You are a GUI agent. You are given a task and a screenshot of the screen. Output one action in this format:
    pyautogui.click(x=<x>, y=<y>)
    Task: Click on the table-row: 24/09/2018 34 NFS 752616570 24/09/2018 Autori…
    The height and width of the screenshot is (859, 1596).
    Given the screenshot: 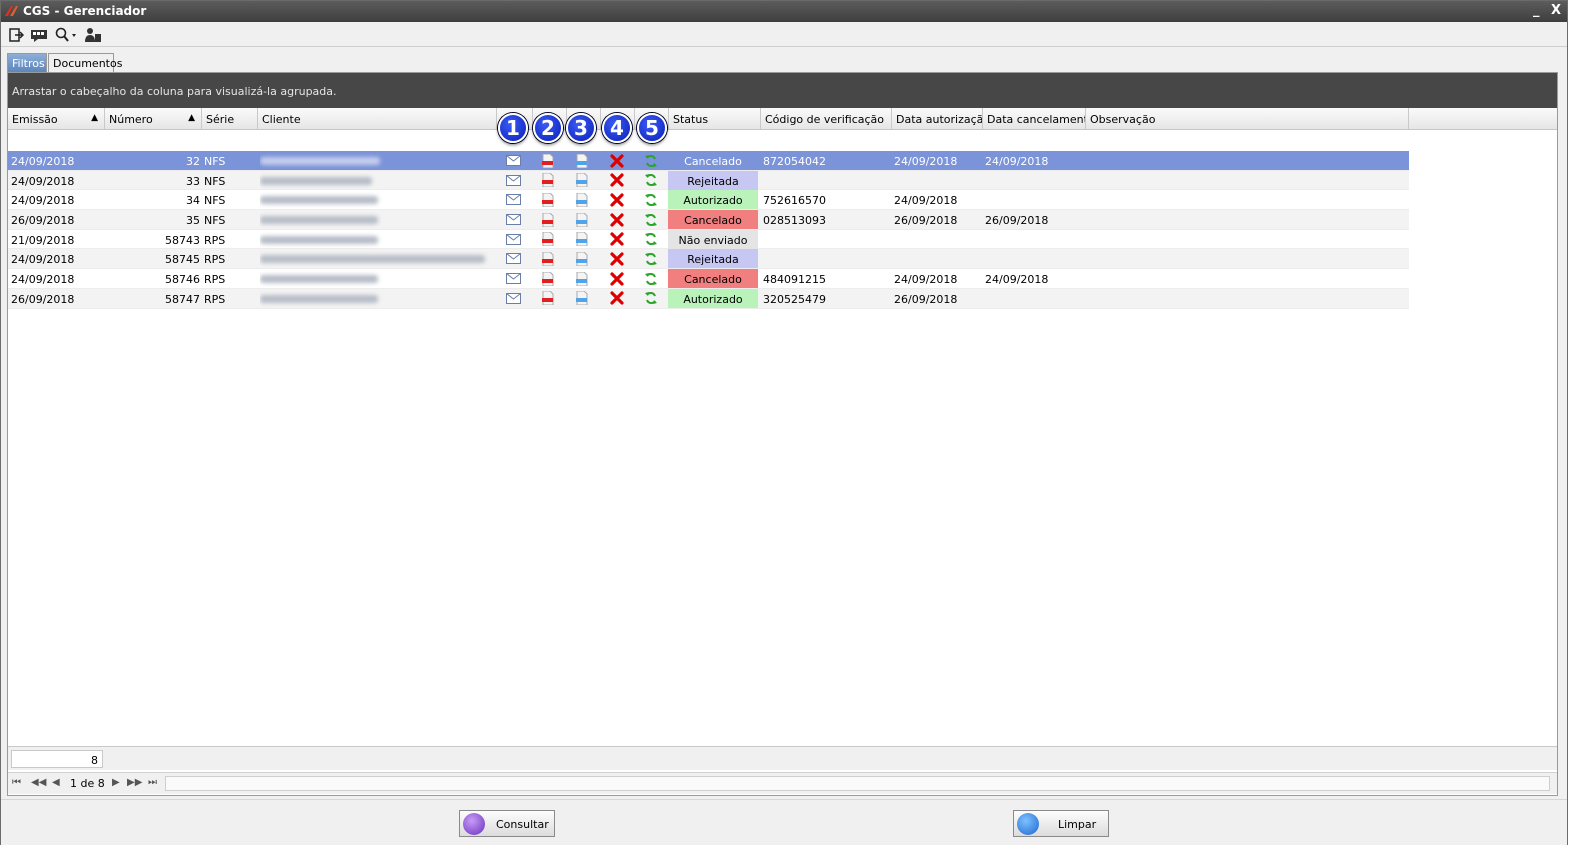 What is the action you would take?
    pyautogui.click(x=708, y=200)
    